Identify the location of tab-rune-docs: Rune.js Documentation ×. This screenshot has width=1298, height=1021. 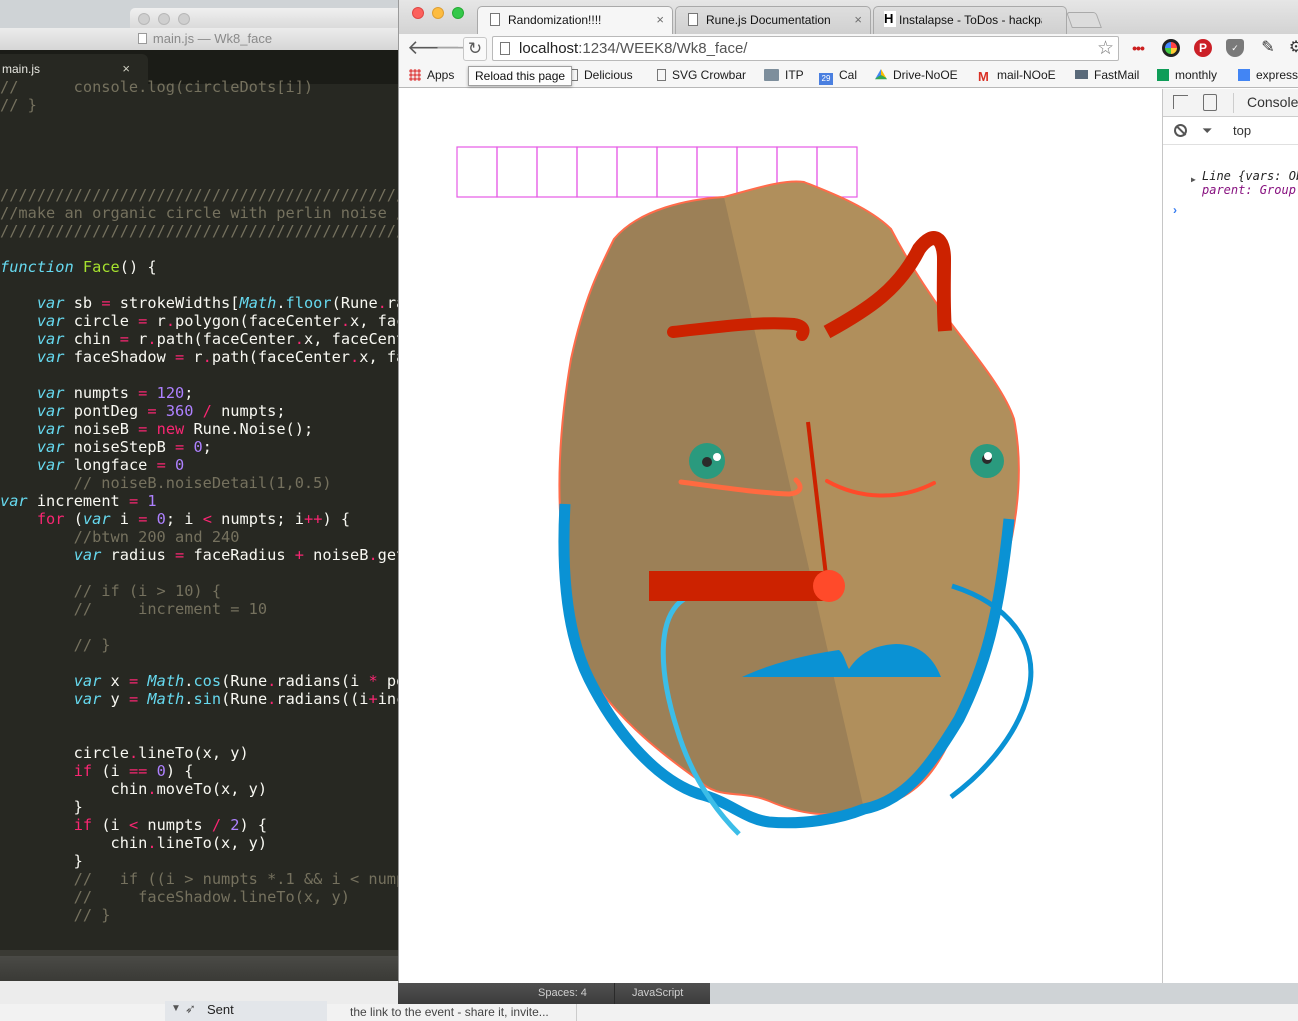
(773, 20).